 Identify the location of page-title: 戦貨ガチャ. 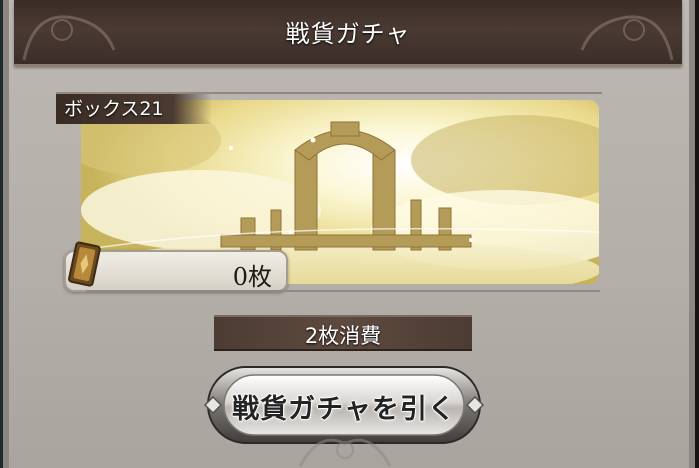
(348, 34).